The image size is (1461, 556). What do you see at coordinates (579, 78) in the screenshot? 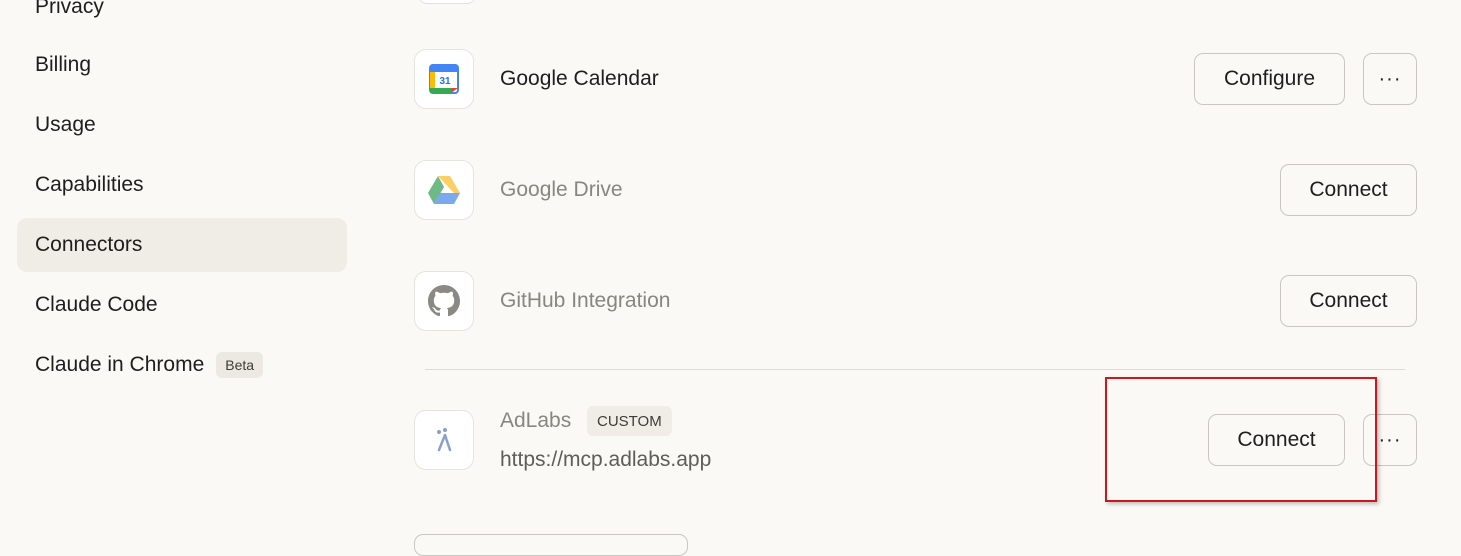
I see `connector-name-google-calendar: Google Calendar` at bounding box center [579, 78].